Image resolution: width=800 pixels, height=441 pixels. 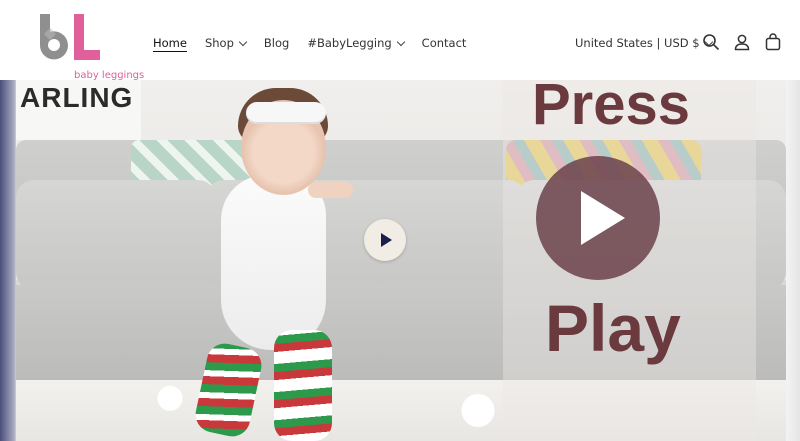 What do you see at coordinates (273, 262) in the screenshot?
I see `baby-bodysuit` at bounding box center [273, 262].